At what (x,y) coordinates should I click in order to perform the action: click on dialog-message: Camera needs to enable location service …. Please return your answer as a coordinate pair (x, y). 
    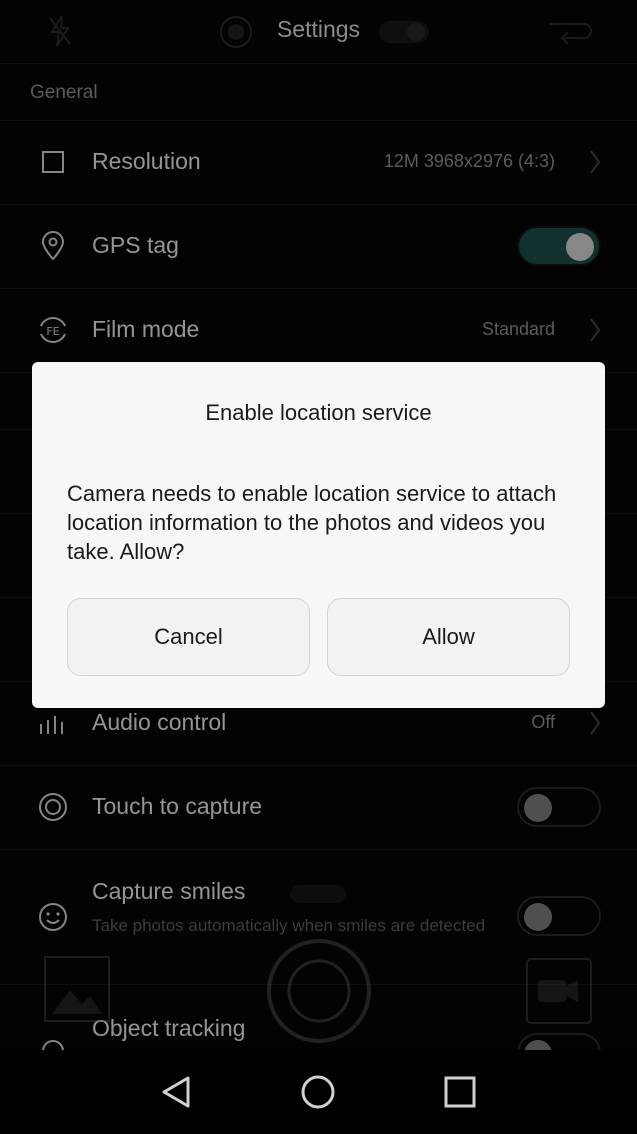
    Looking at the image, I should click on (312, 522).